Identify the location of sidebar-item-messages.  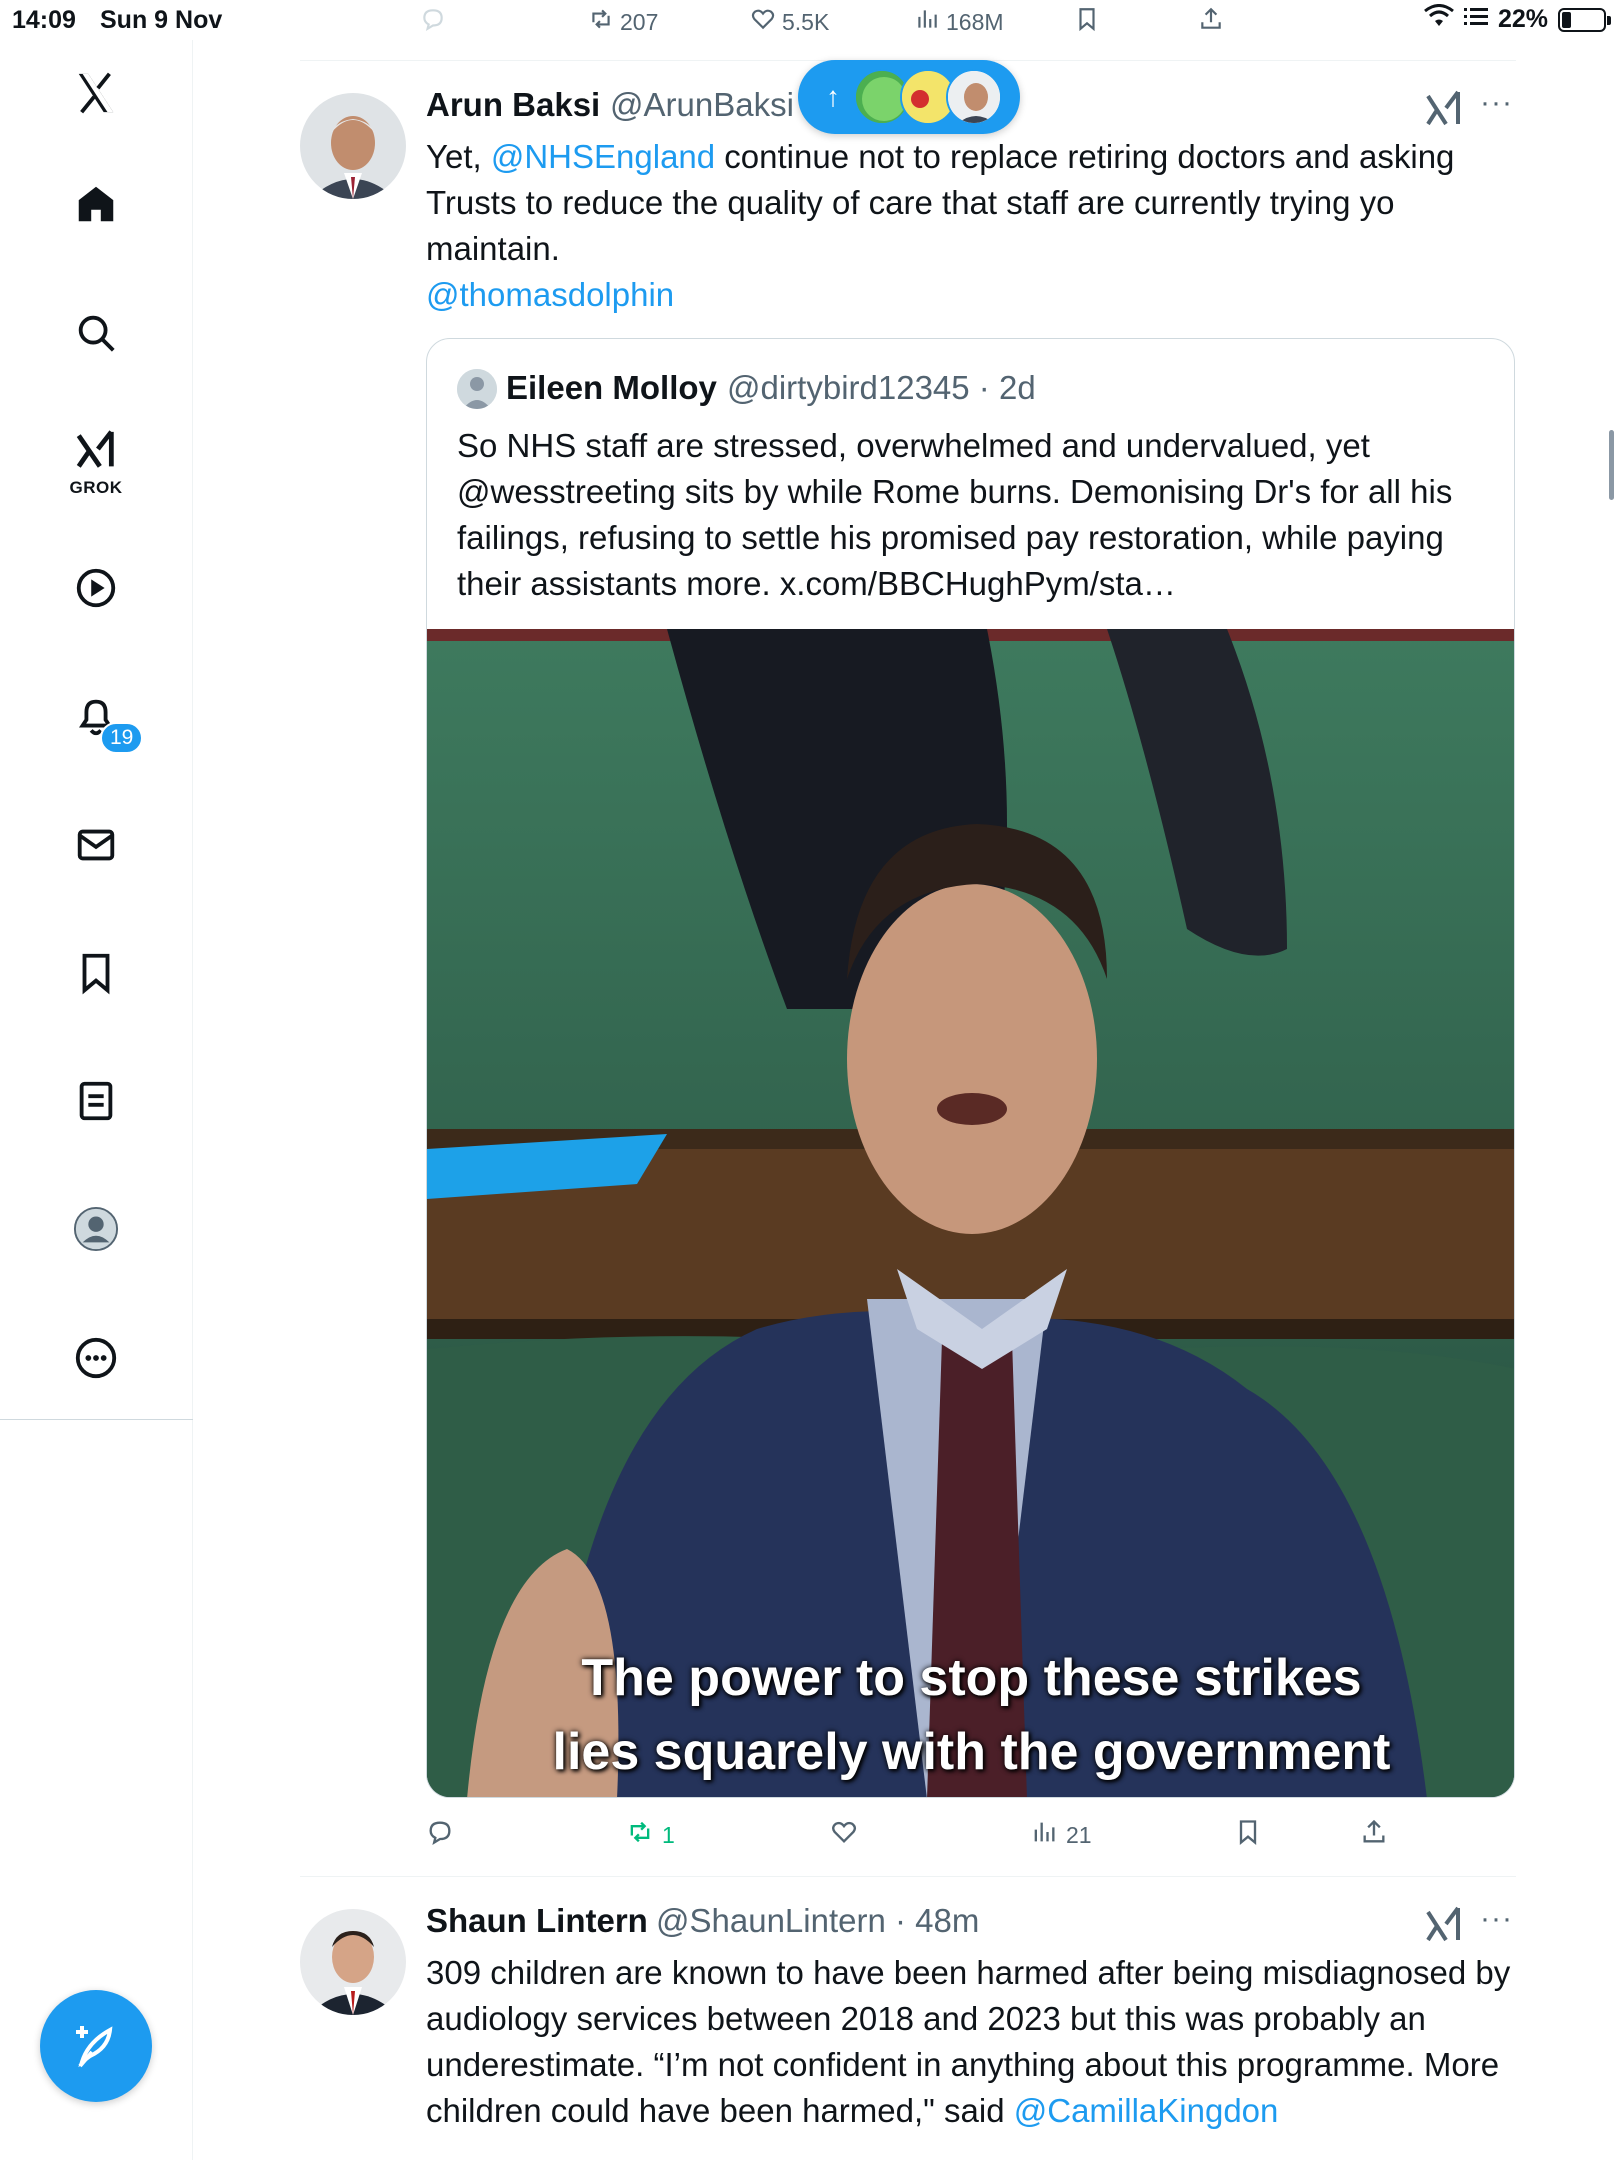
(96, 845).